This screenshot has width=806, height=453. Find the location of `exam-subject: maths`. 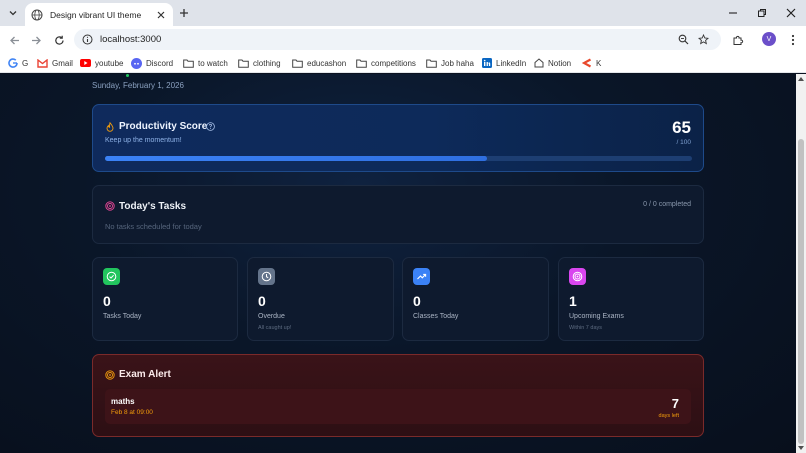

exam-subject: maths is located at coordinates (123, 401).